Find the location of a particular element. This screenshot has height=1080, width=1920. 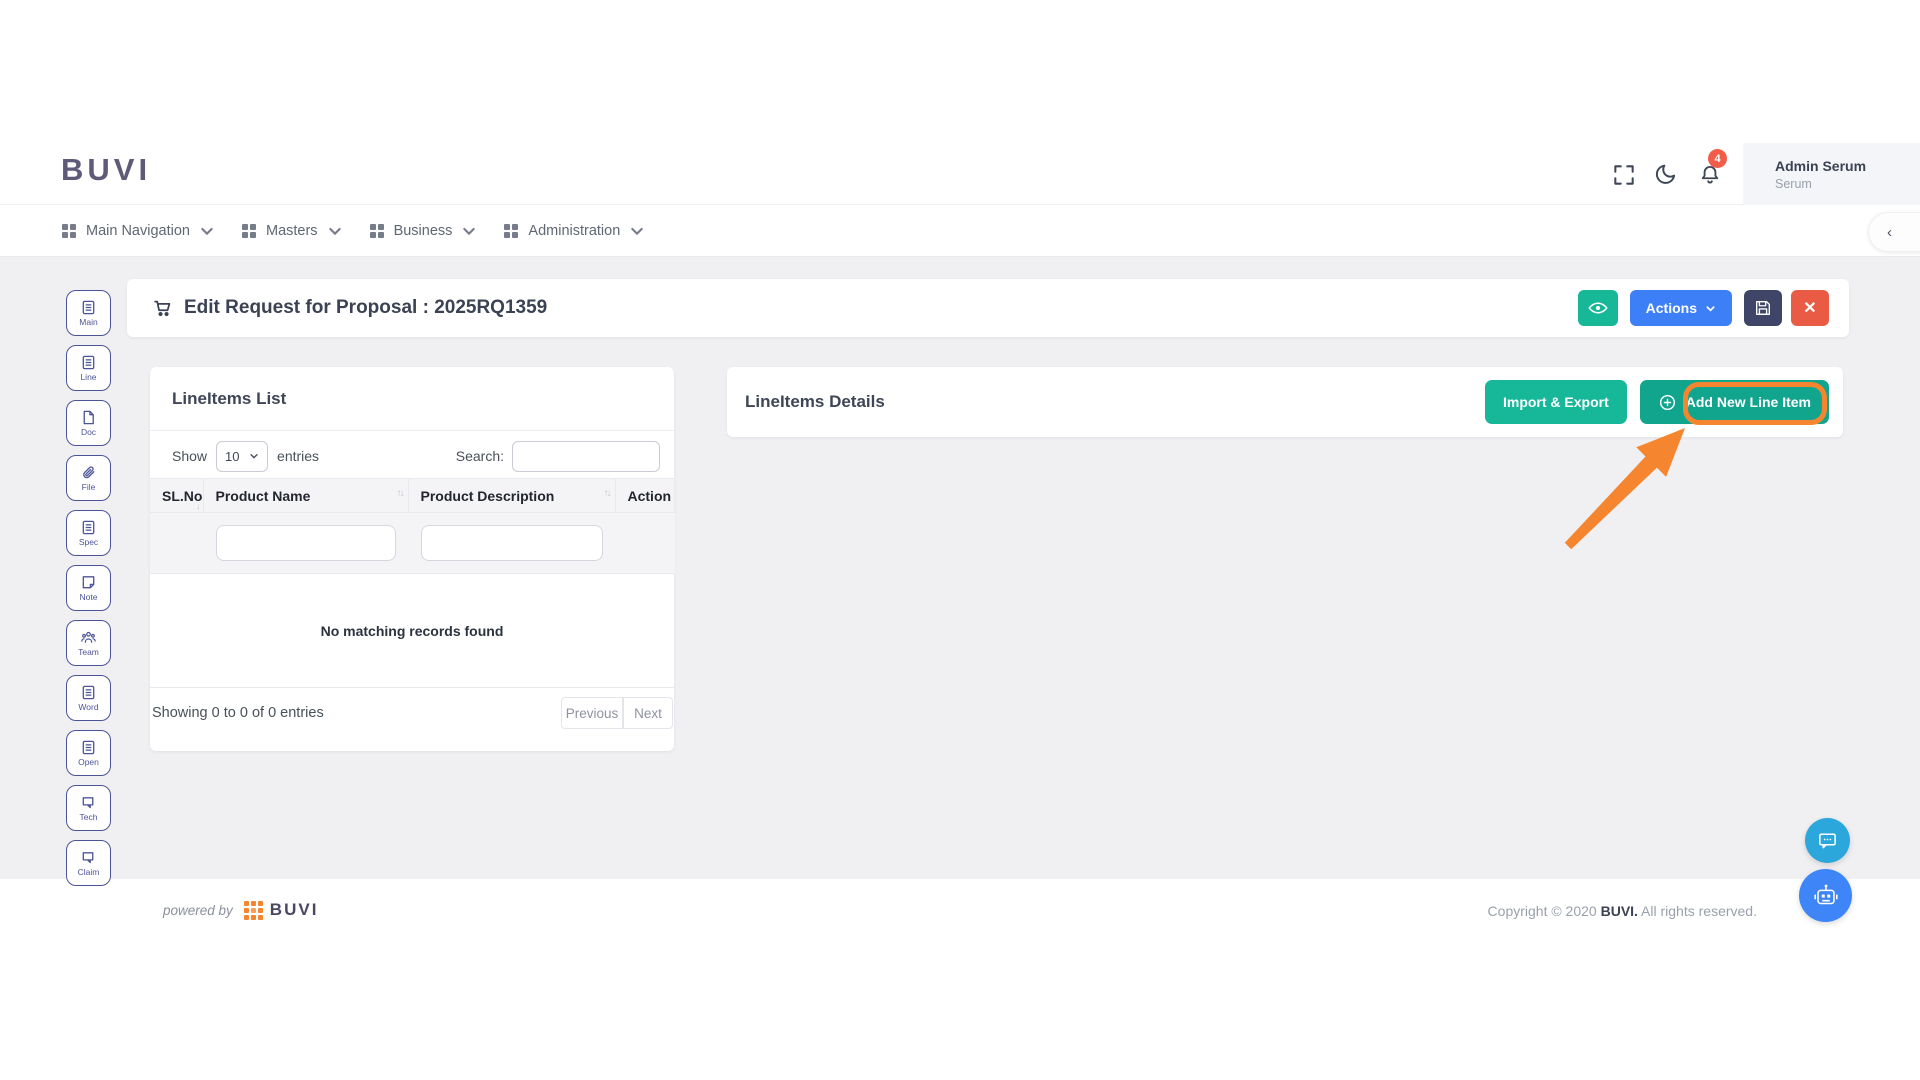

filter-cell-product-name is located at coordinates (306, 543).